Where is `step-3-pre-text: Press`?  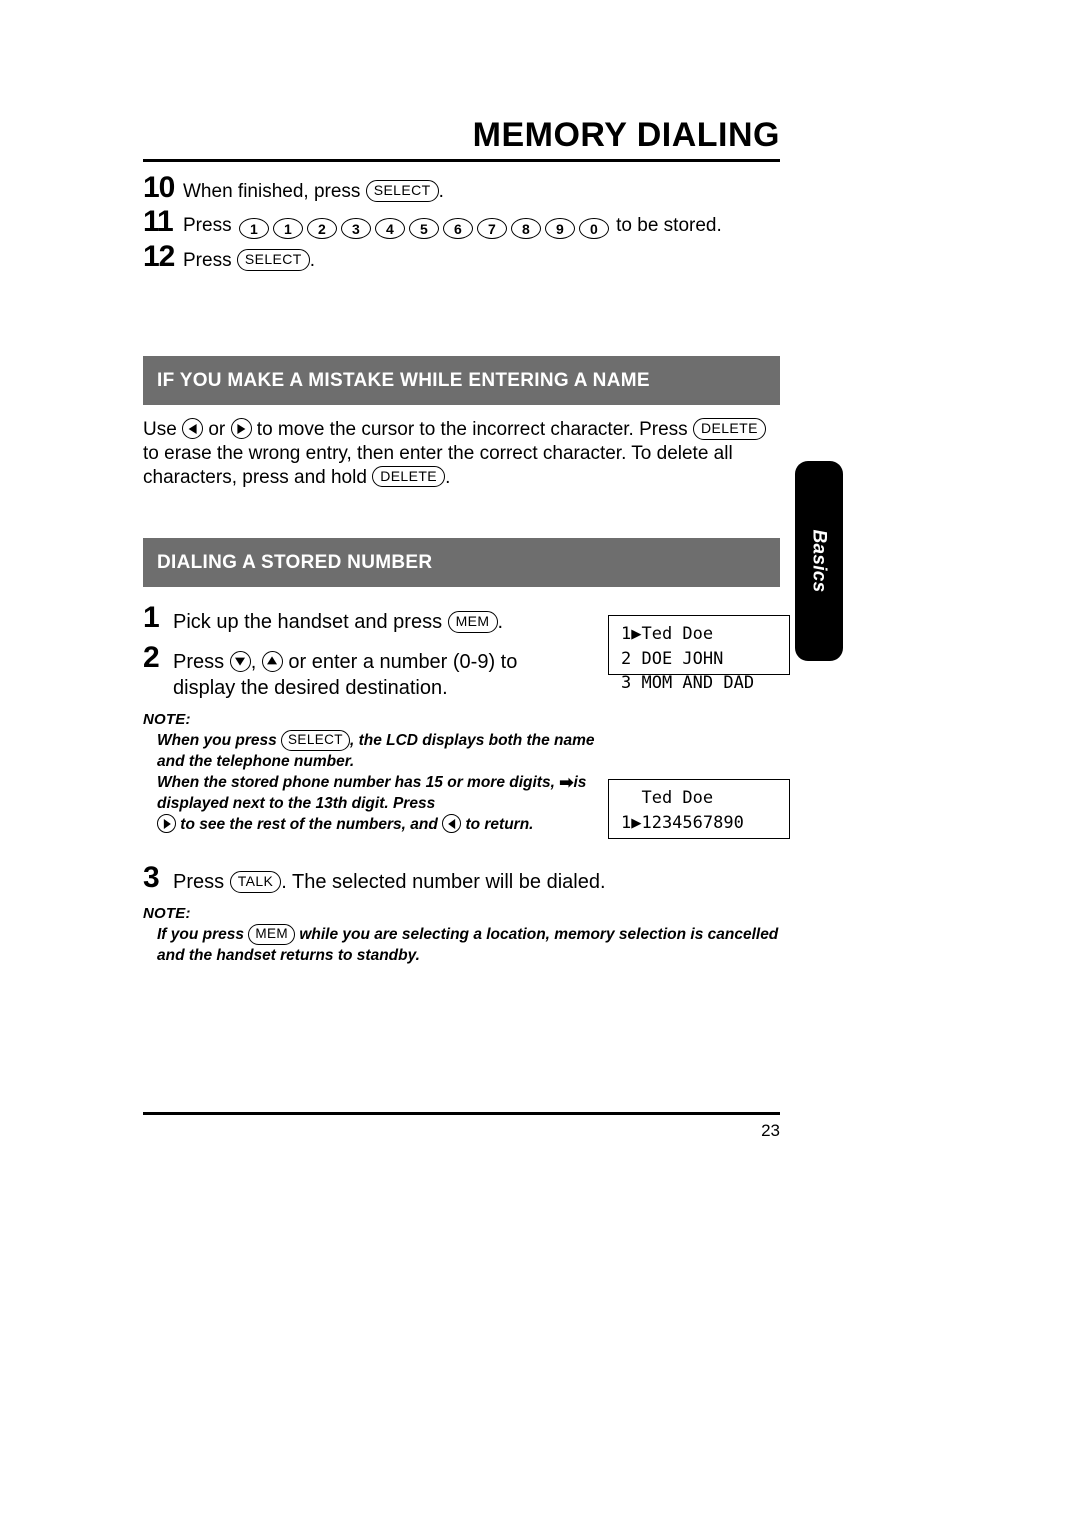
step-3-pre-text: Press is located at coordinates (201, 882).